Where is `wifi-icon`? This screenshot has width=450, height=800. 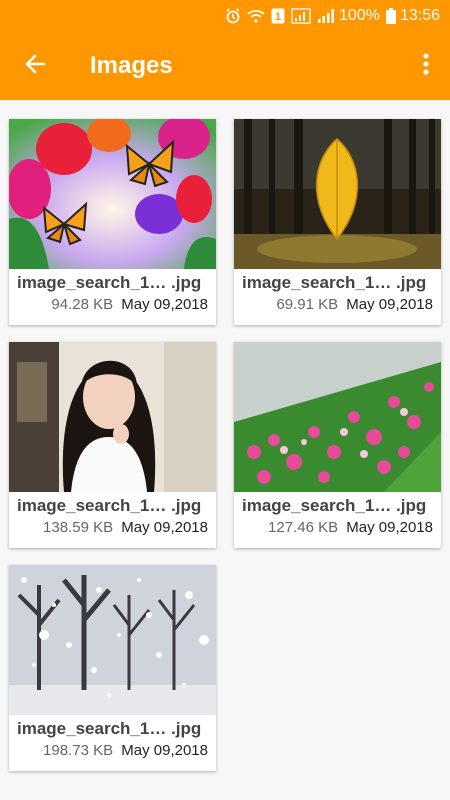
wifi-icon is located at coordinates (256, 16).